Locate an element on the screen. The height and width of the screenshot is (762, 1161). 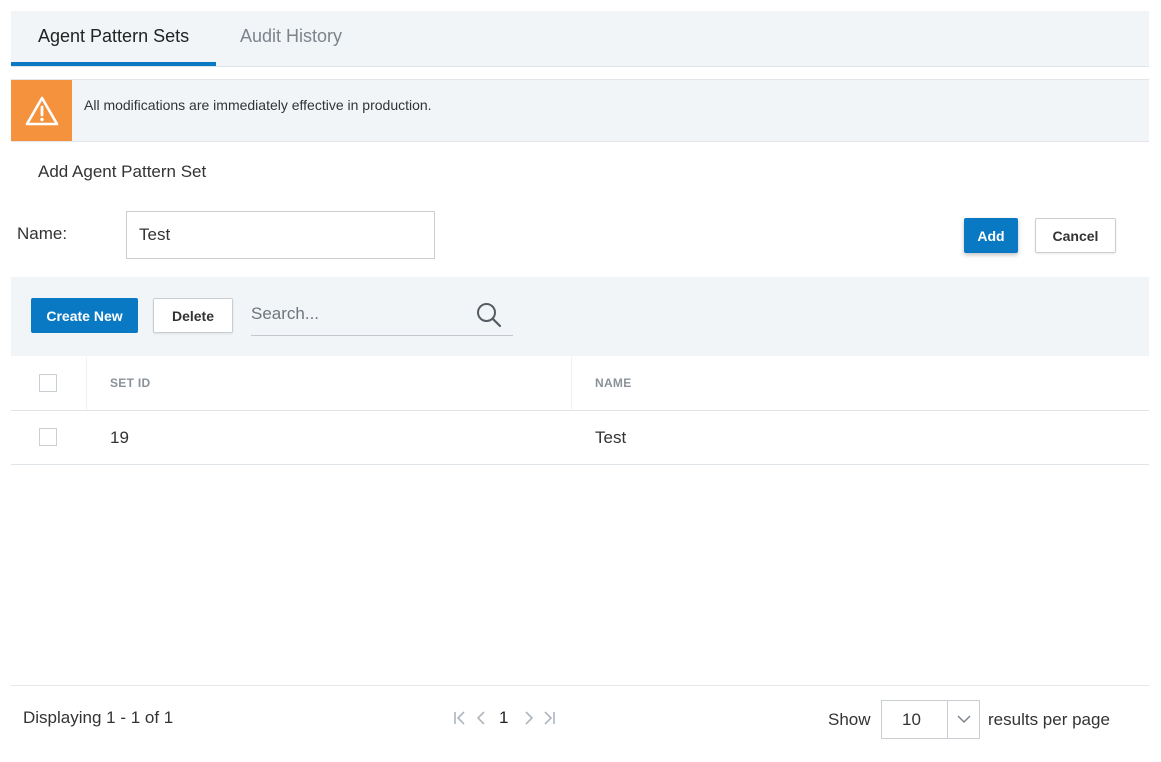
tab-audit-history: Audit History is located at coordinates (291, 38).